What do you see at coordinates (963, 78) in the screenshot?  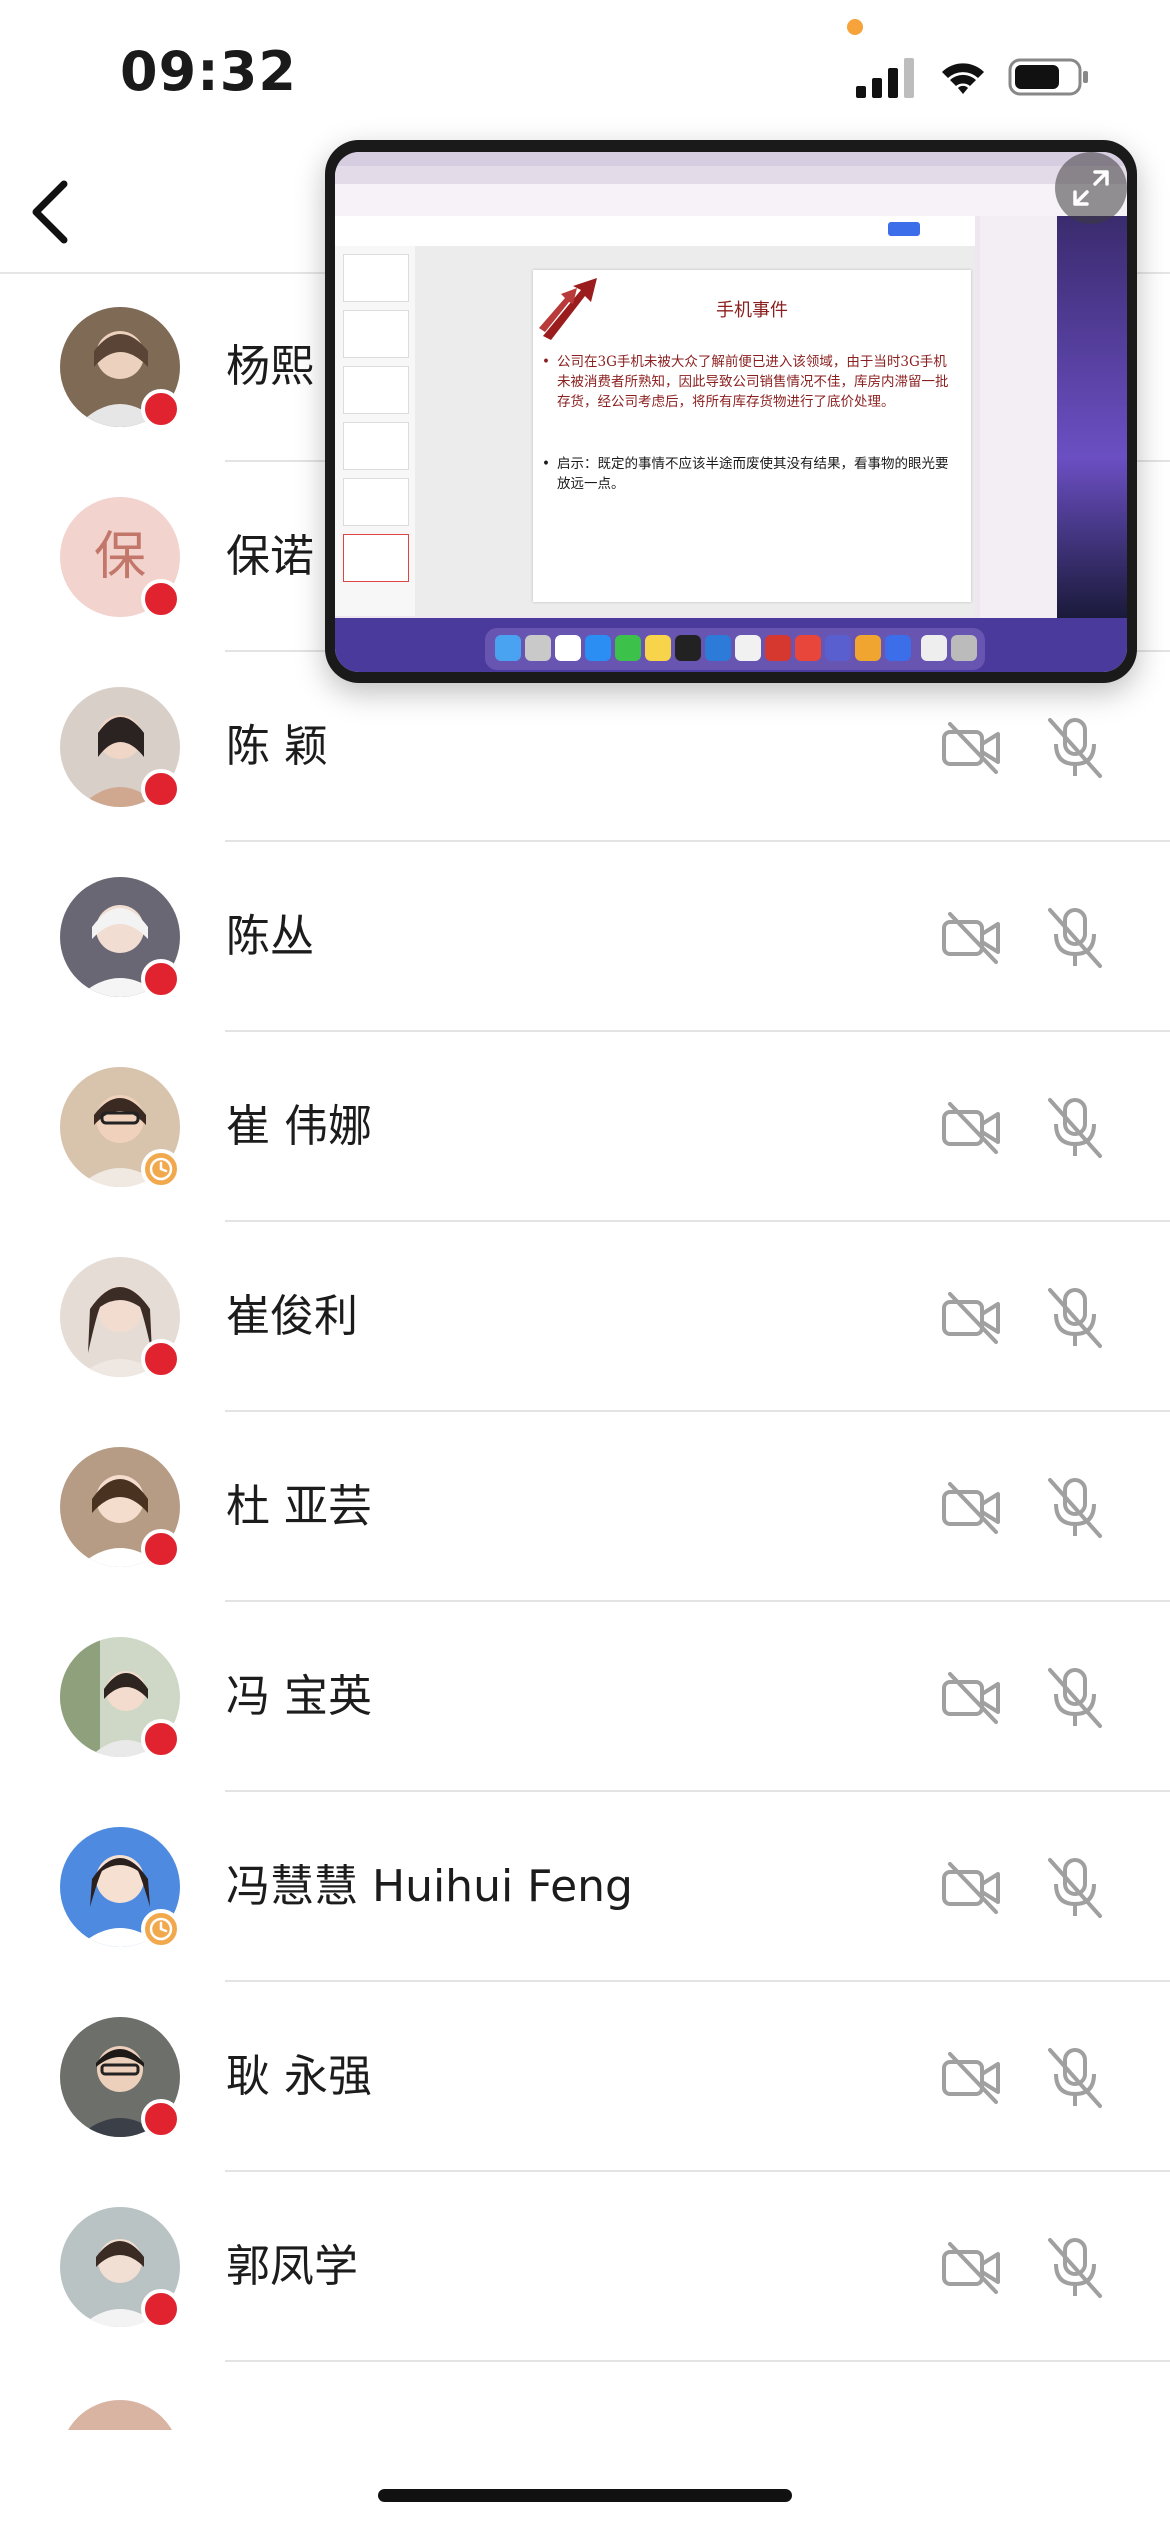 I see `wifi-icon` at bounding box center [963, 78].